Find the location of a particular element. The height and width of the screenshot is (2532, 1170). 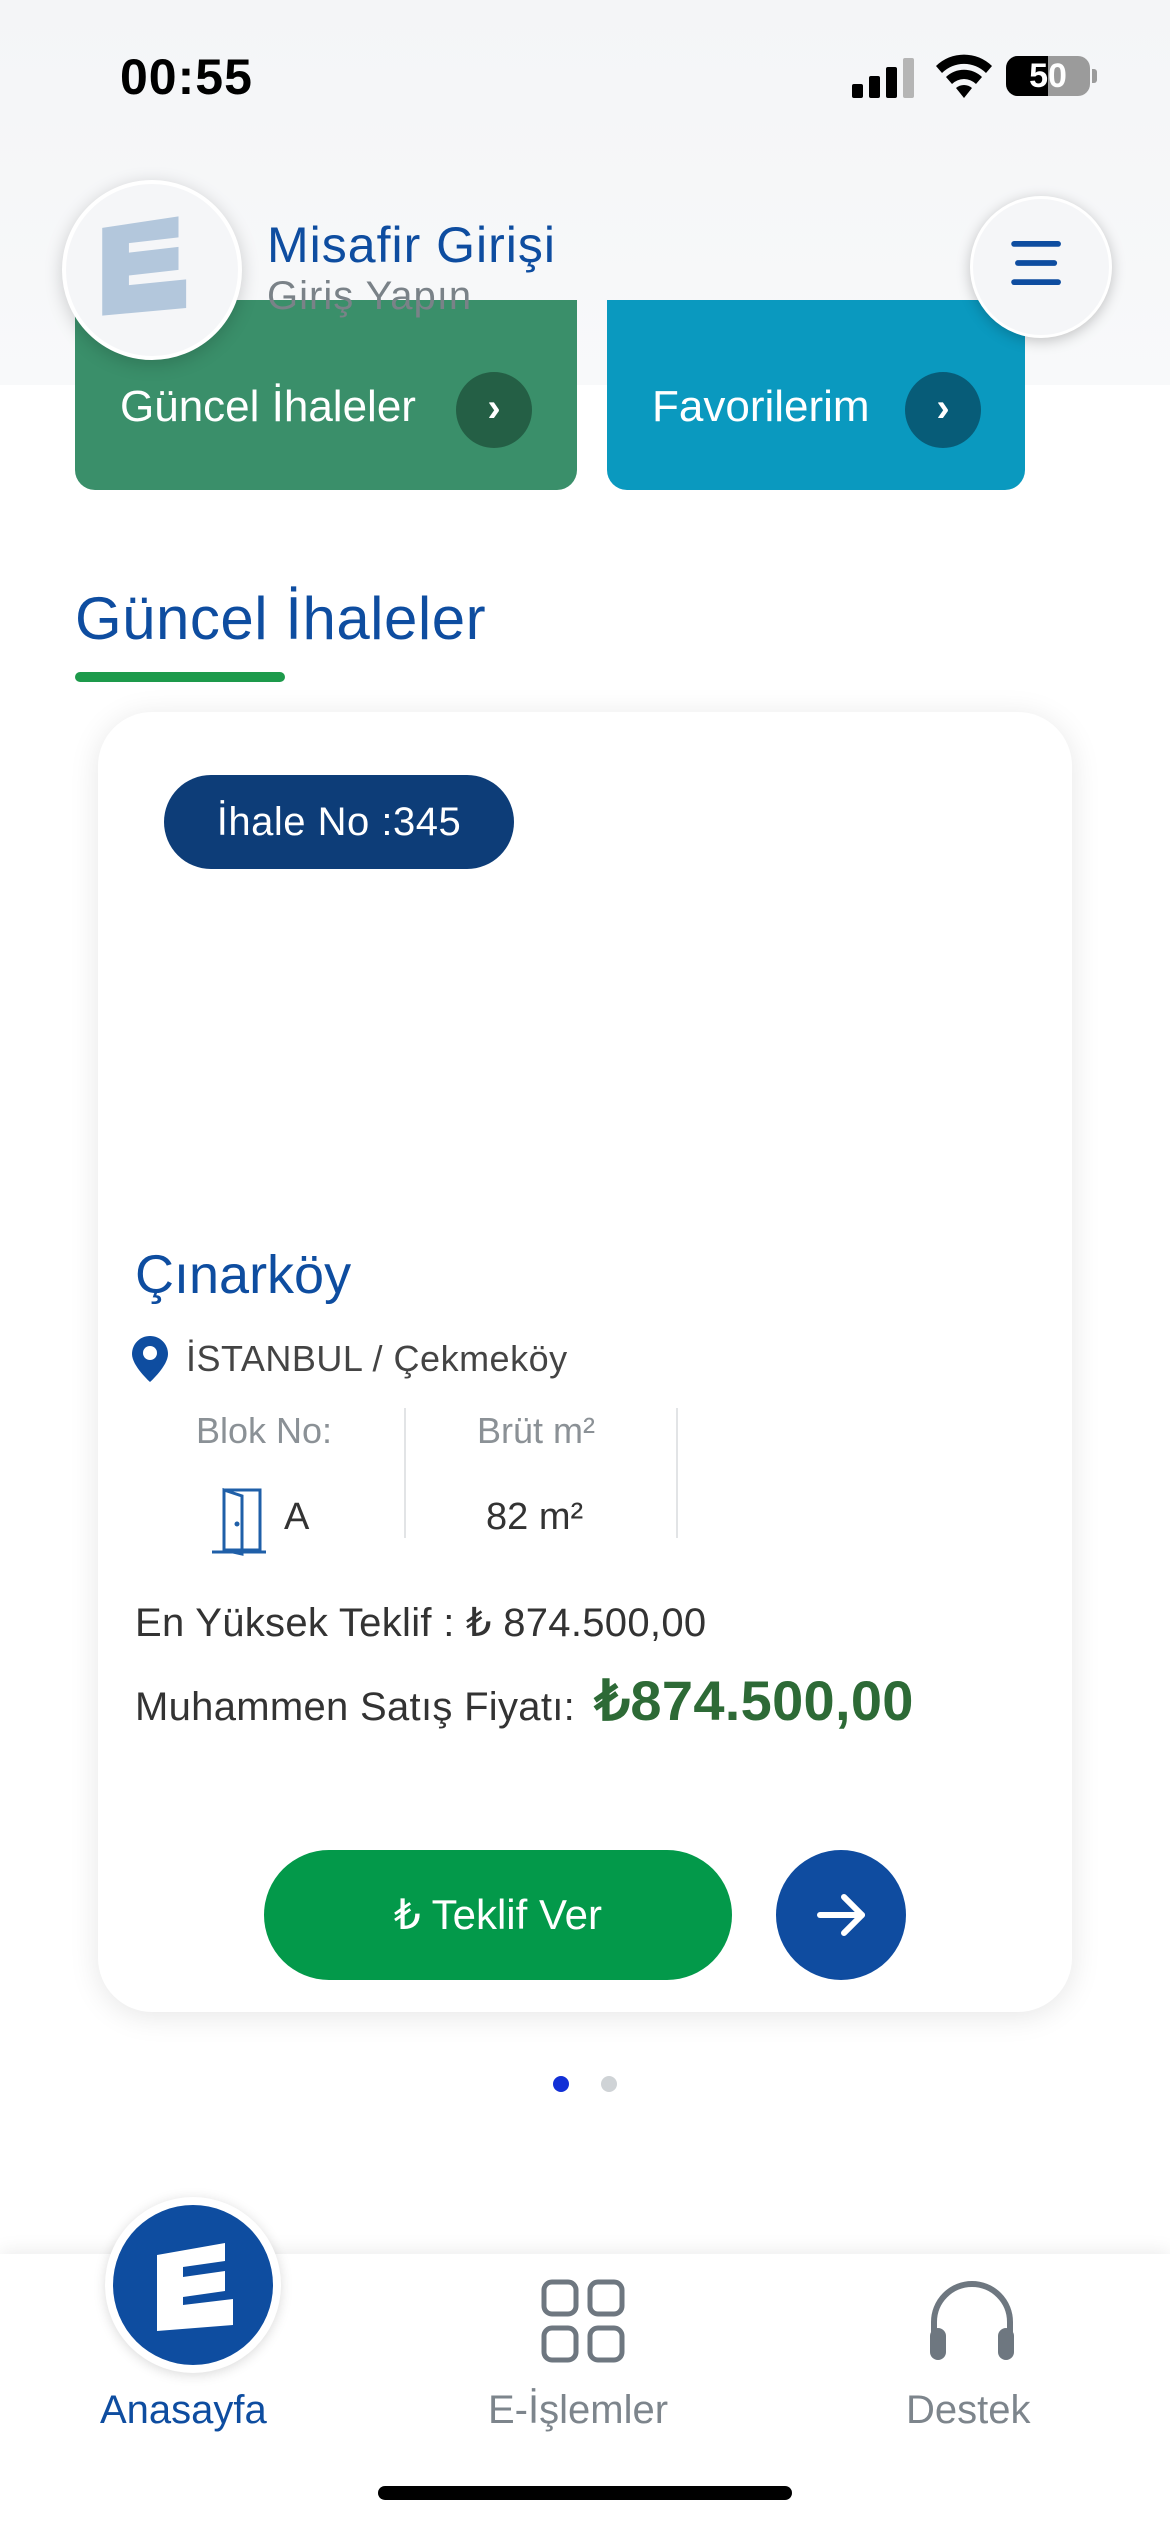

logo-icon is located at coordinates (144, 266).